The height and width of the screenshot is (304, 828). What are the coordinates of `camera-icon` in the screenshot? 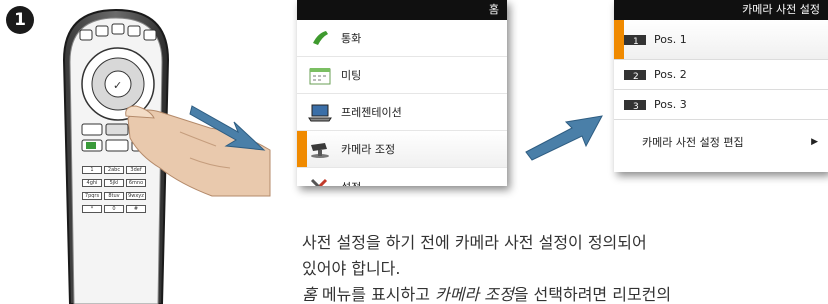 It's located at (320, 149).